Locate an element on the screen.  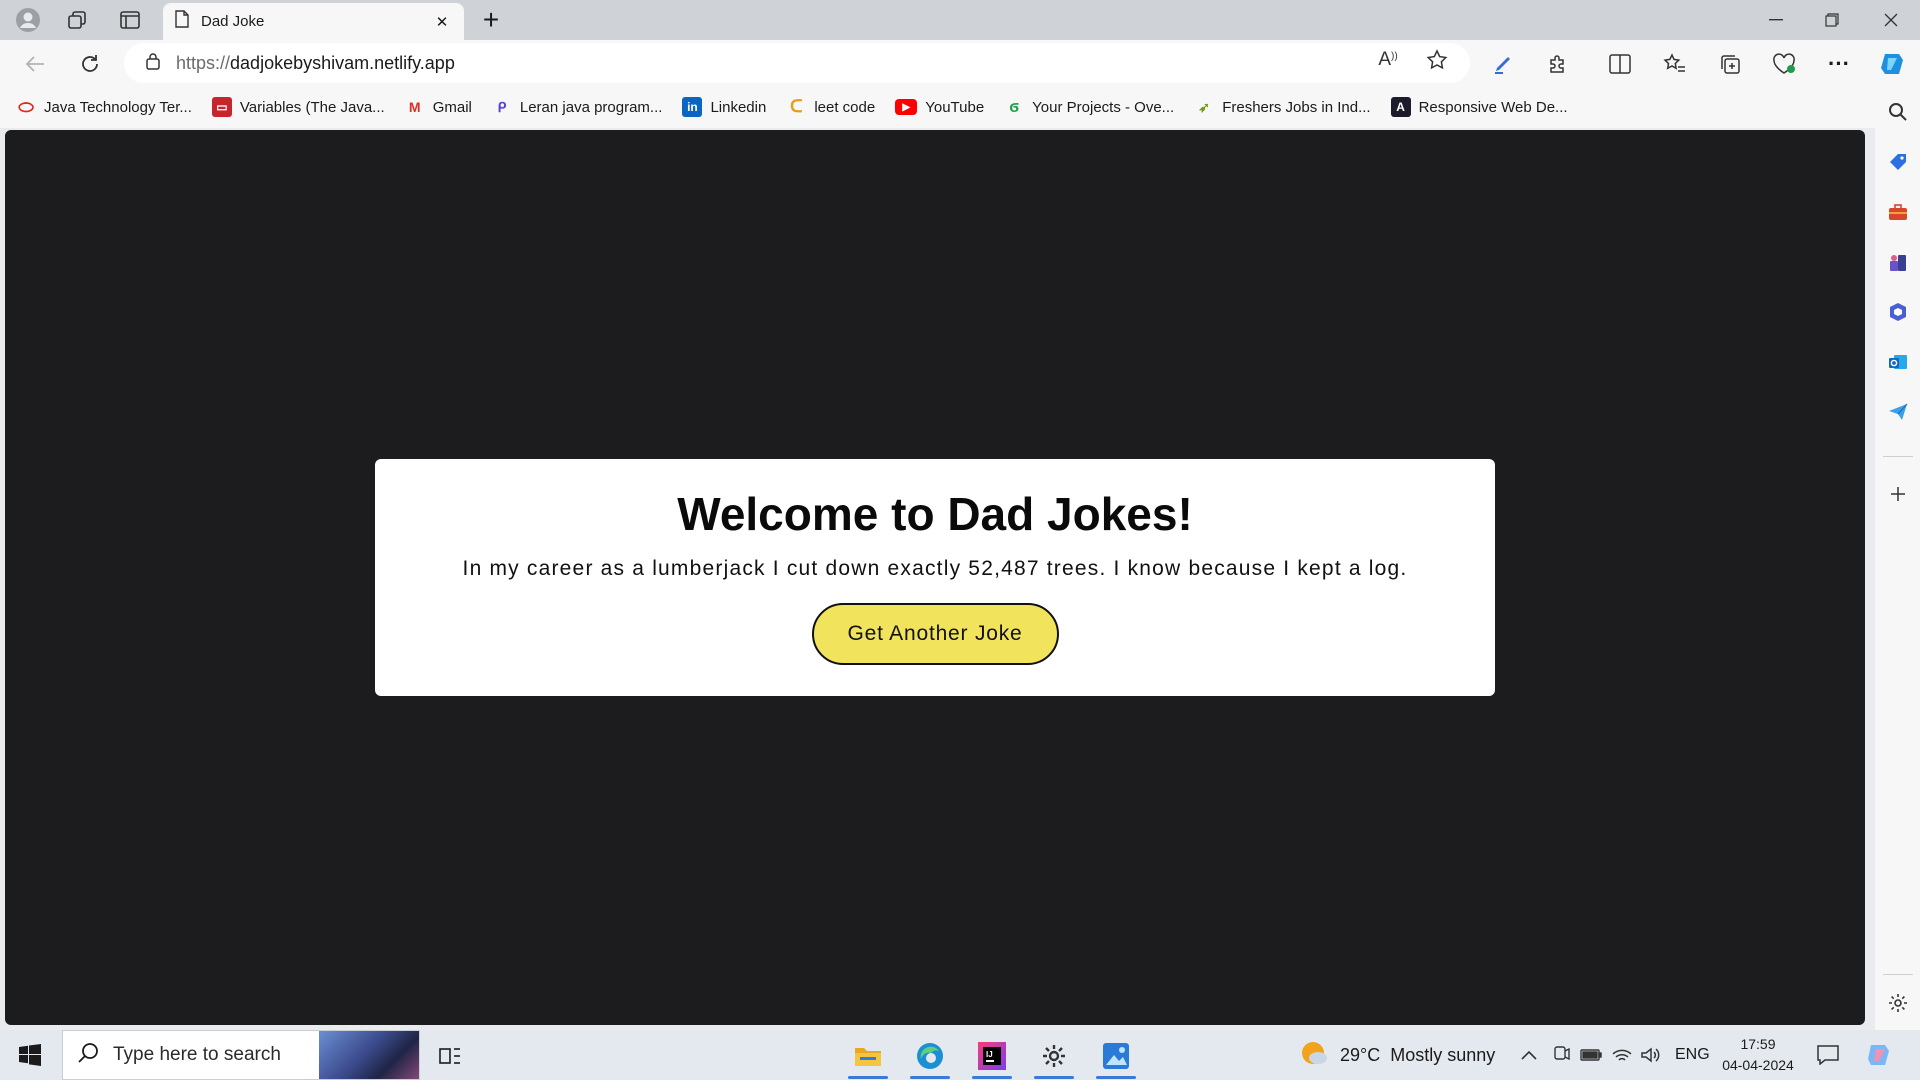
windows-start-icon is located at coordinates (30, 1055).